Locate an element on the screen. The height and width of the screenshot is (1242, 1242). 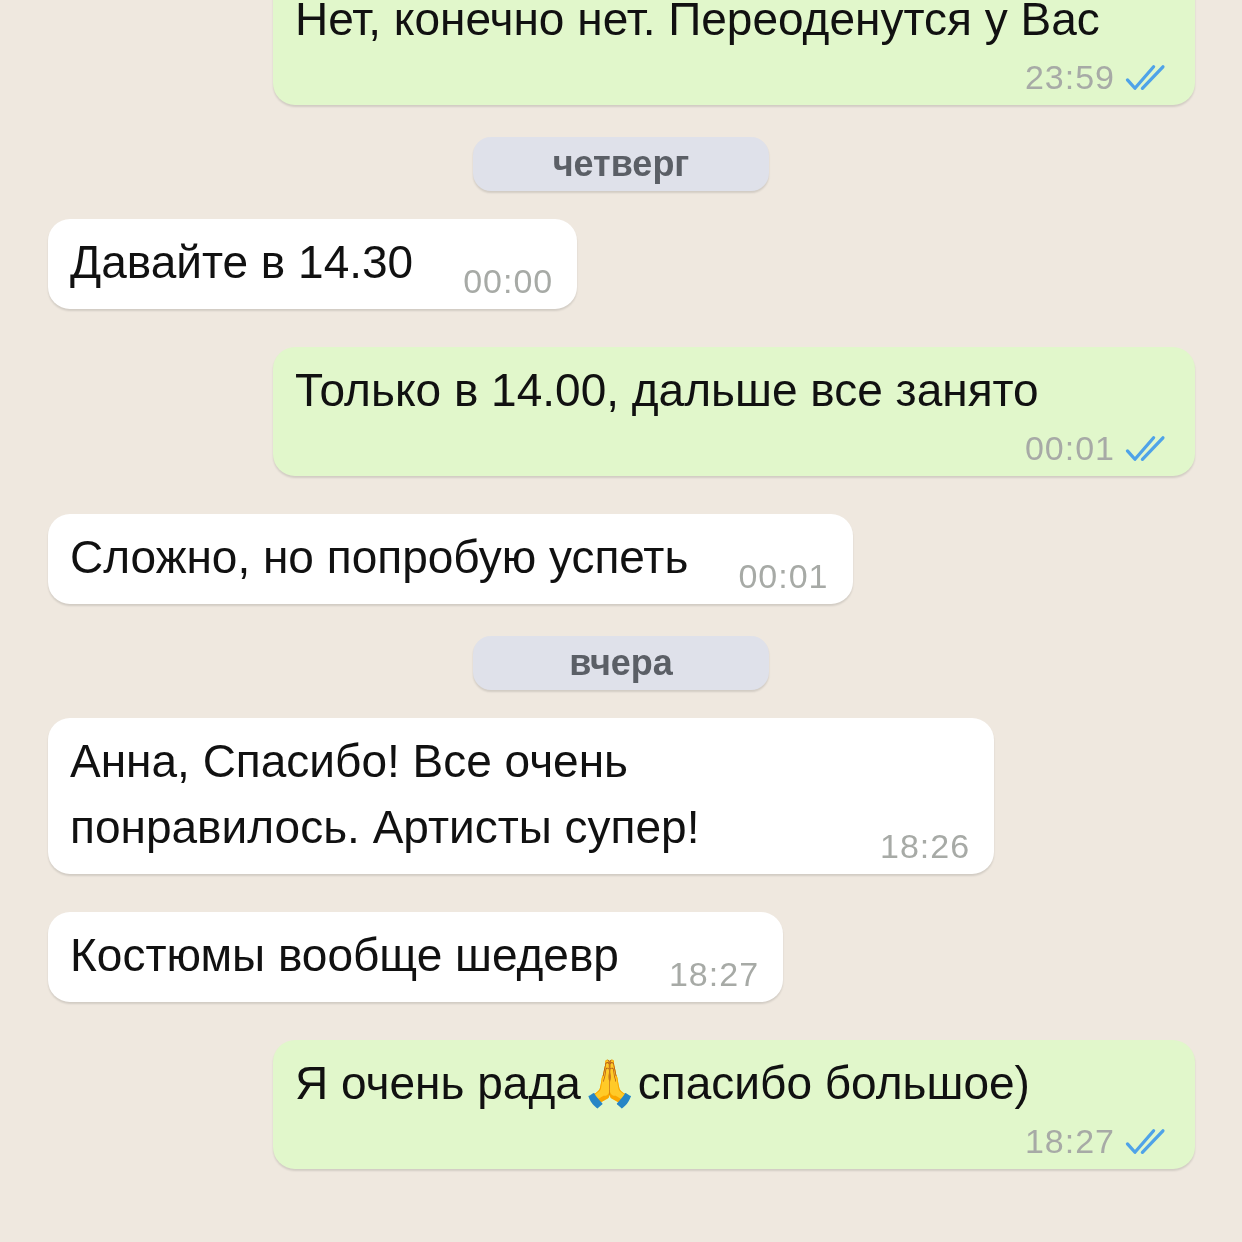
message-time: 23:59 is located at coordinates (1069, 77).